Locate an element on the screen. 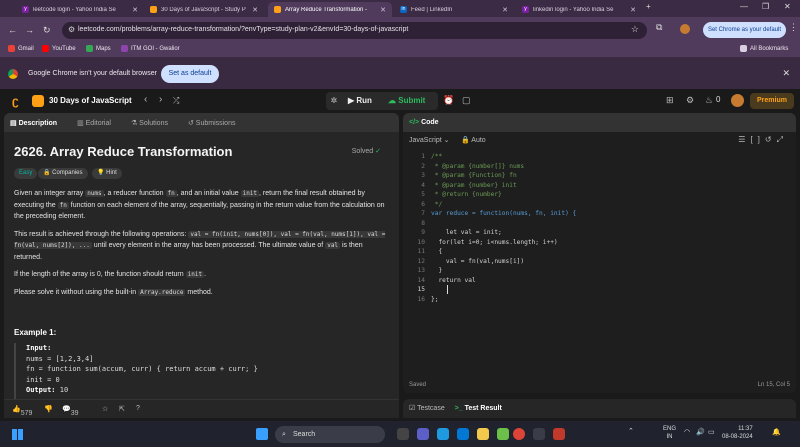 The image size is (800, 447). widgets-icon is located at coordinates (17, 434).